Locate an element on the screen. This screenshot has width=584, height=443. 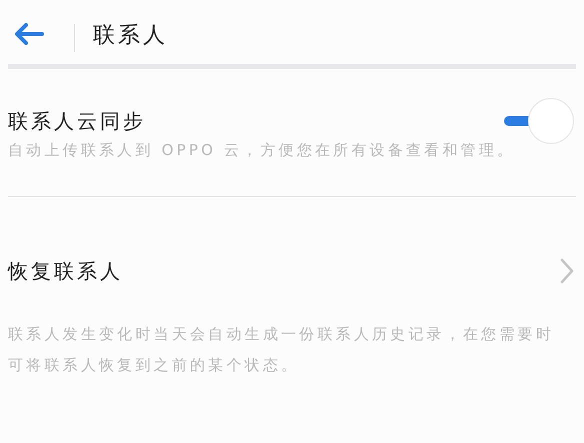
page-title: 联系人 is located at coordinates (130, 36).